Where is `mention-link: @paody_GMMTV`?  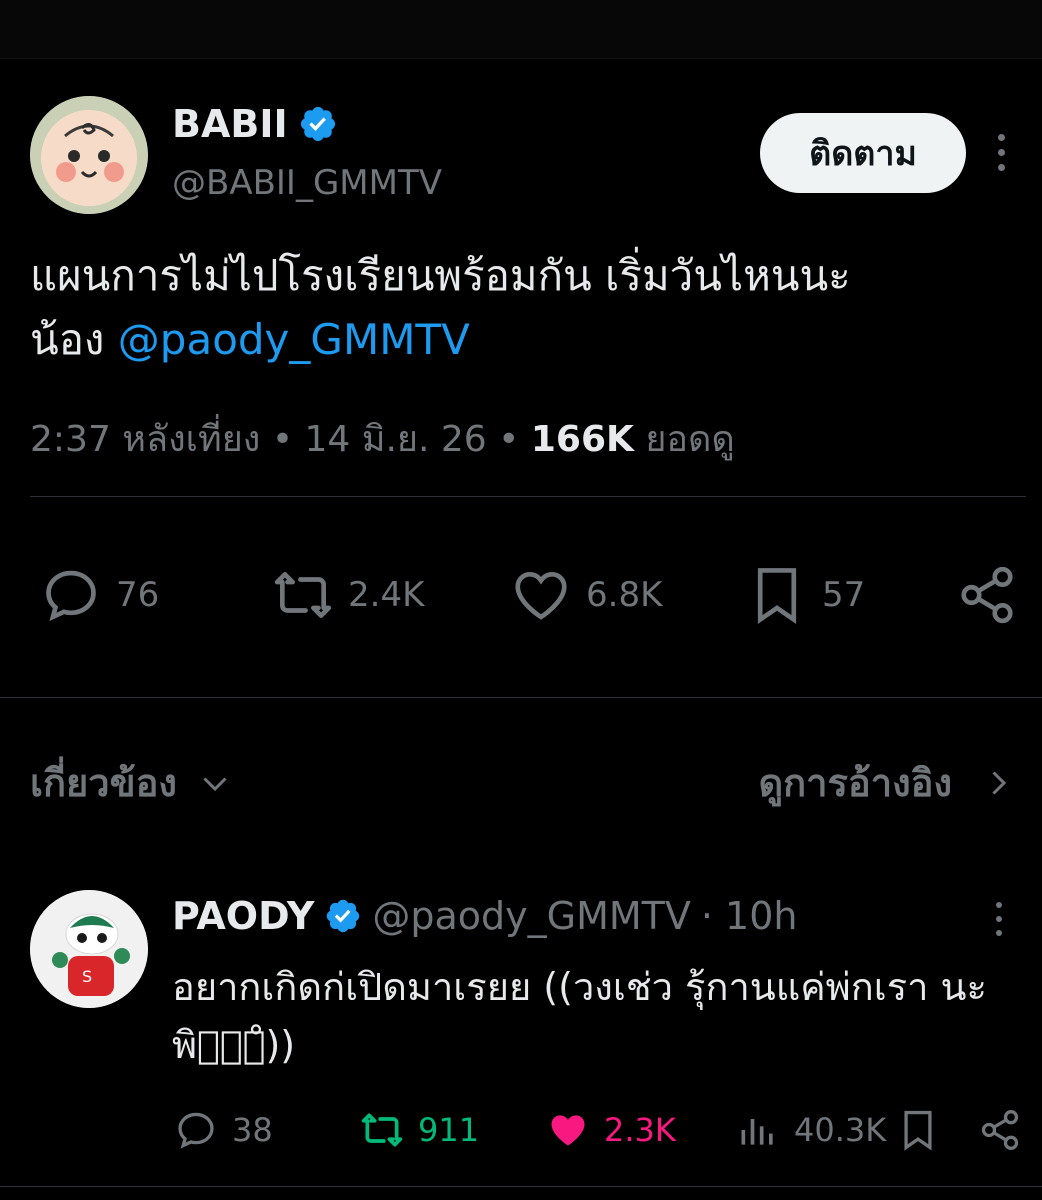
mention-link: @paody_GMMTV is located at coordinates (294, 339).